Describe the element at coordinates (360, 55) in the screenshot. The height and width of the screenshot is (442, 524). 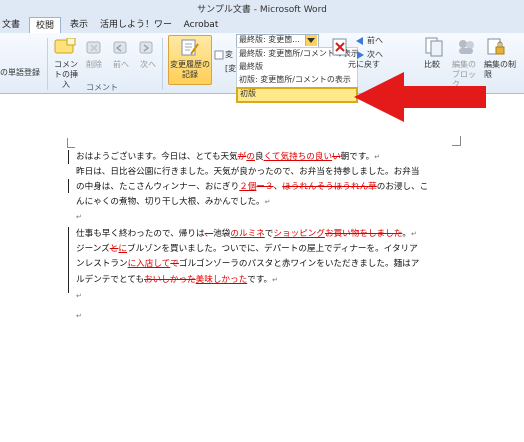
I see `next-change-icon` at that location.